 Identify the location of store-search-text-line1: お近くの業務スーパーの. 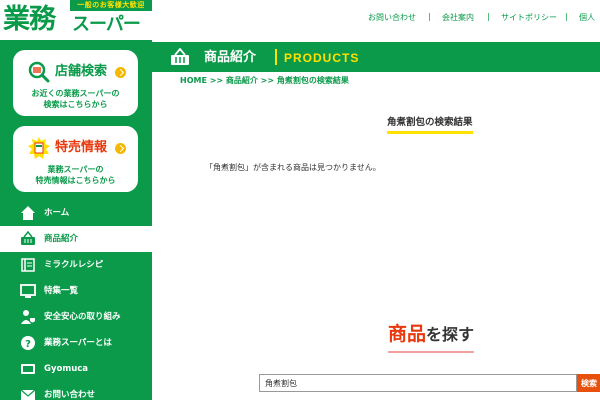
(75, 93).